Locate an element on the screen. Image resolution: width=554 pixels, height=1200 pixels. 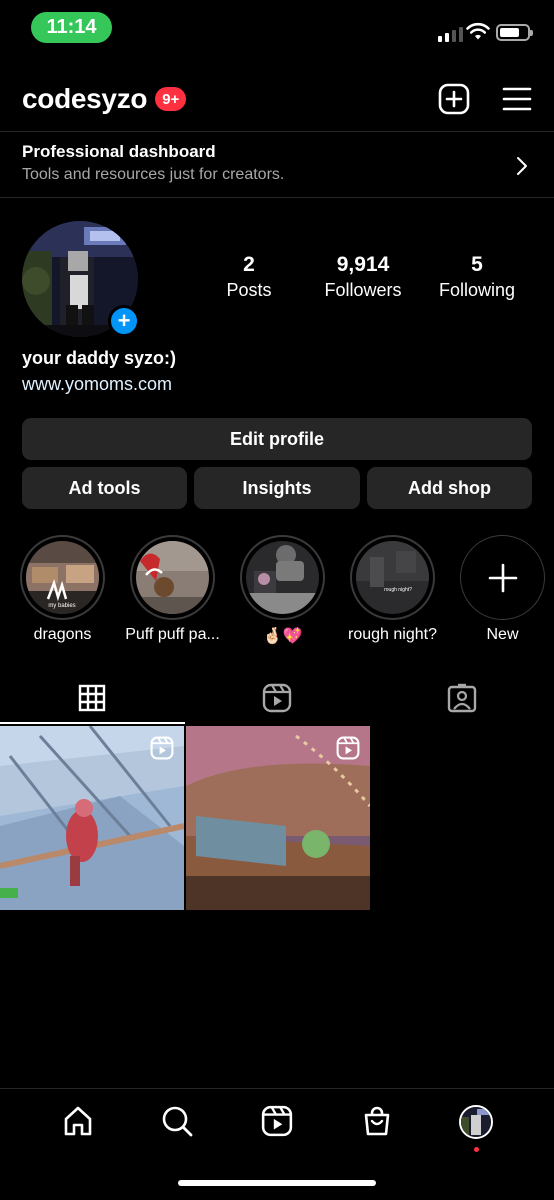
divider is located at coordinates (277, 197).